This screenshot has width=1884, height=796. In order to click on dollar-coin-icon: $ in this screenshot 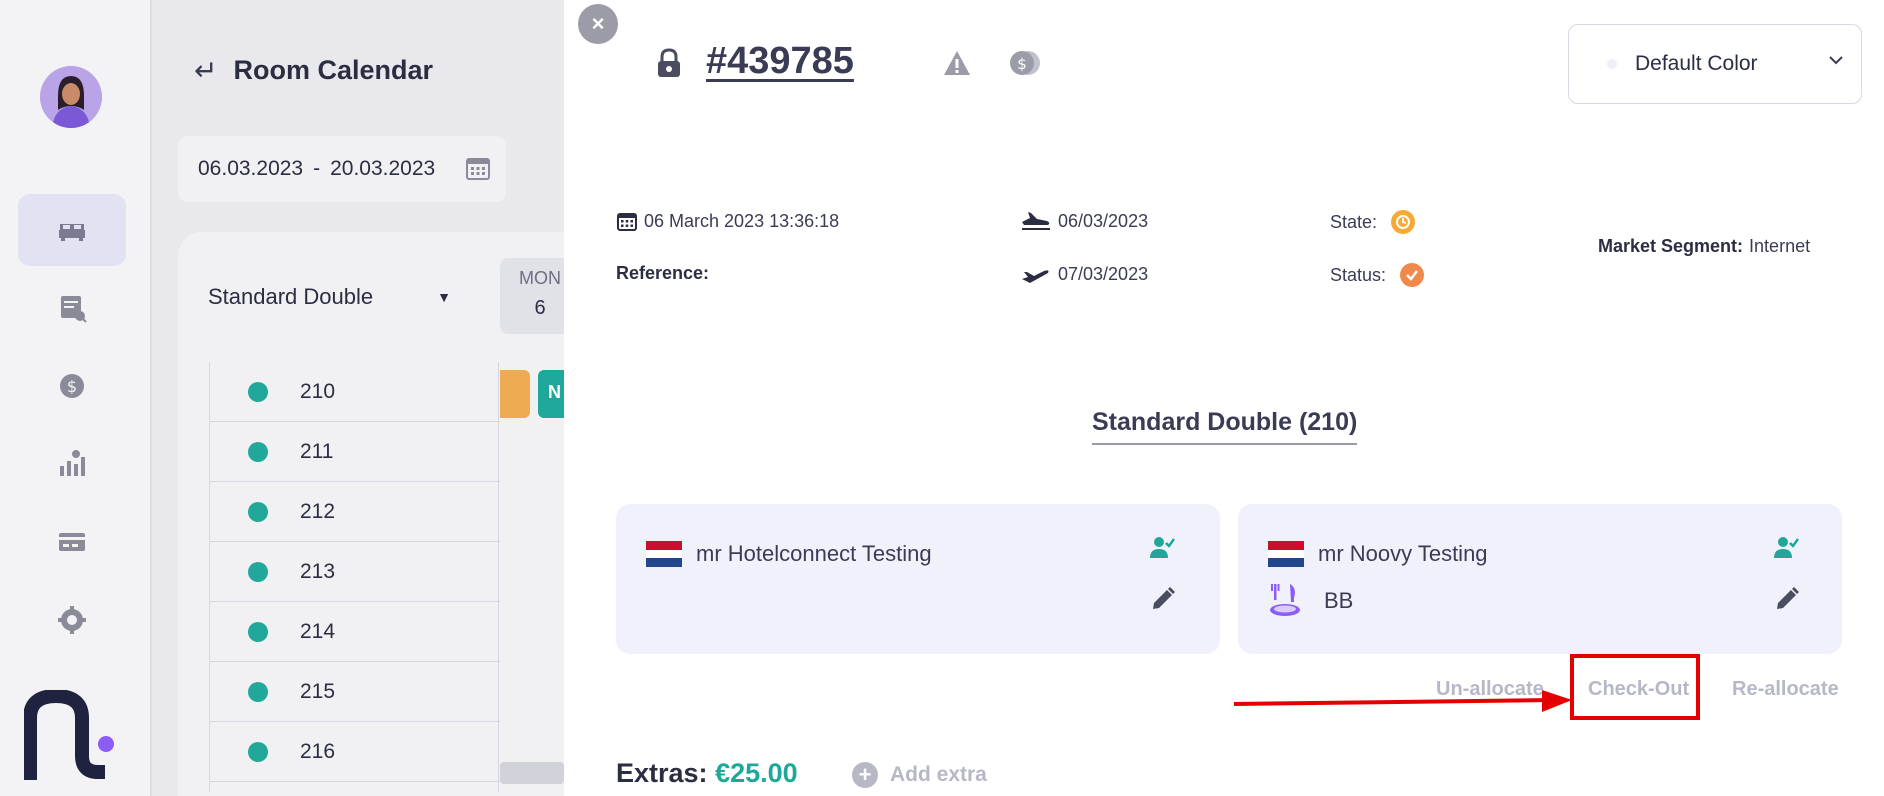, I will do `click(72, 386)`.